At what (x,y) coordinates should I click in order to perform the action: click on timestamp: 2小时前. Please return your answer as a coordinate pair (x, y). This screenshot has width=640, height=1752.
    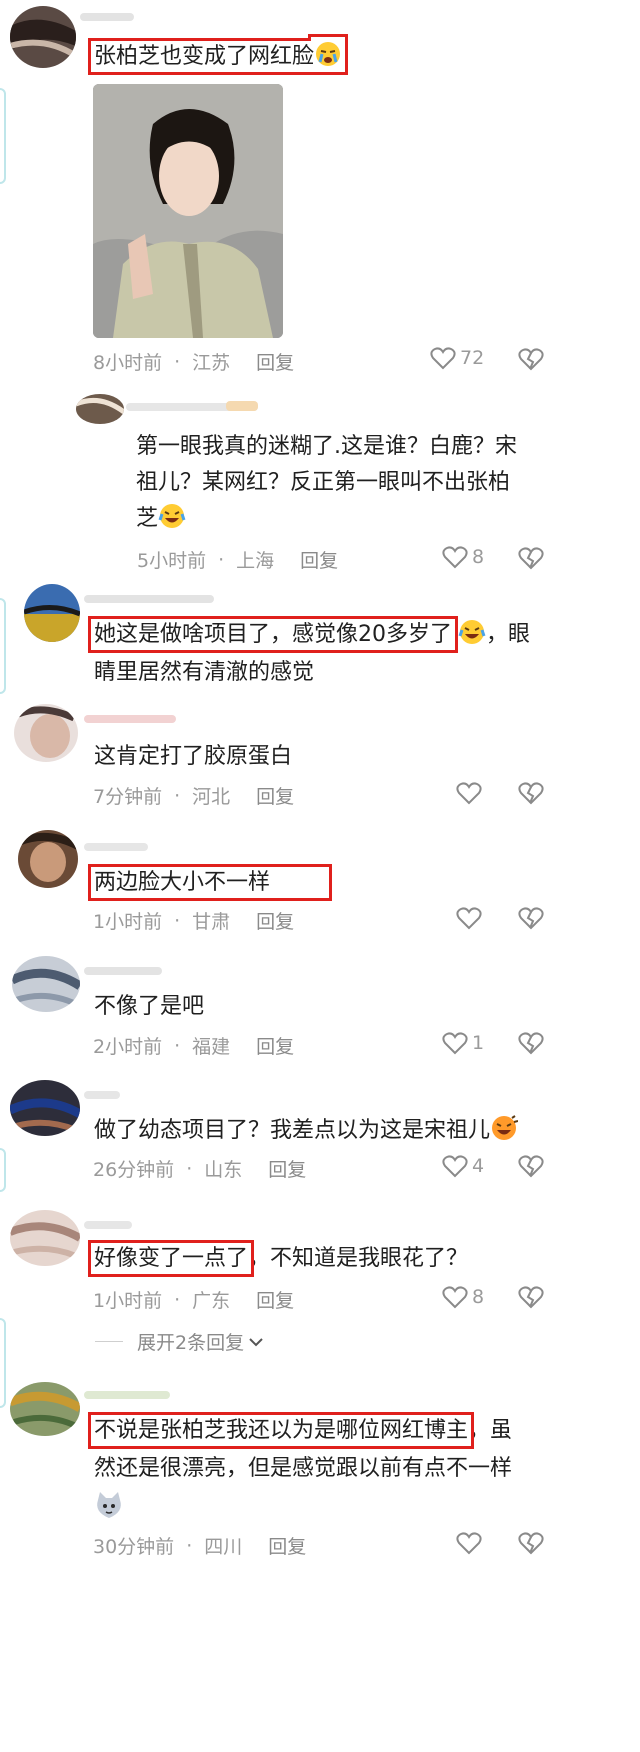
    Looking at the image, I should click on (128, 1047).